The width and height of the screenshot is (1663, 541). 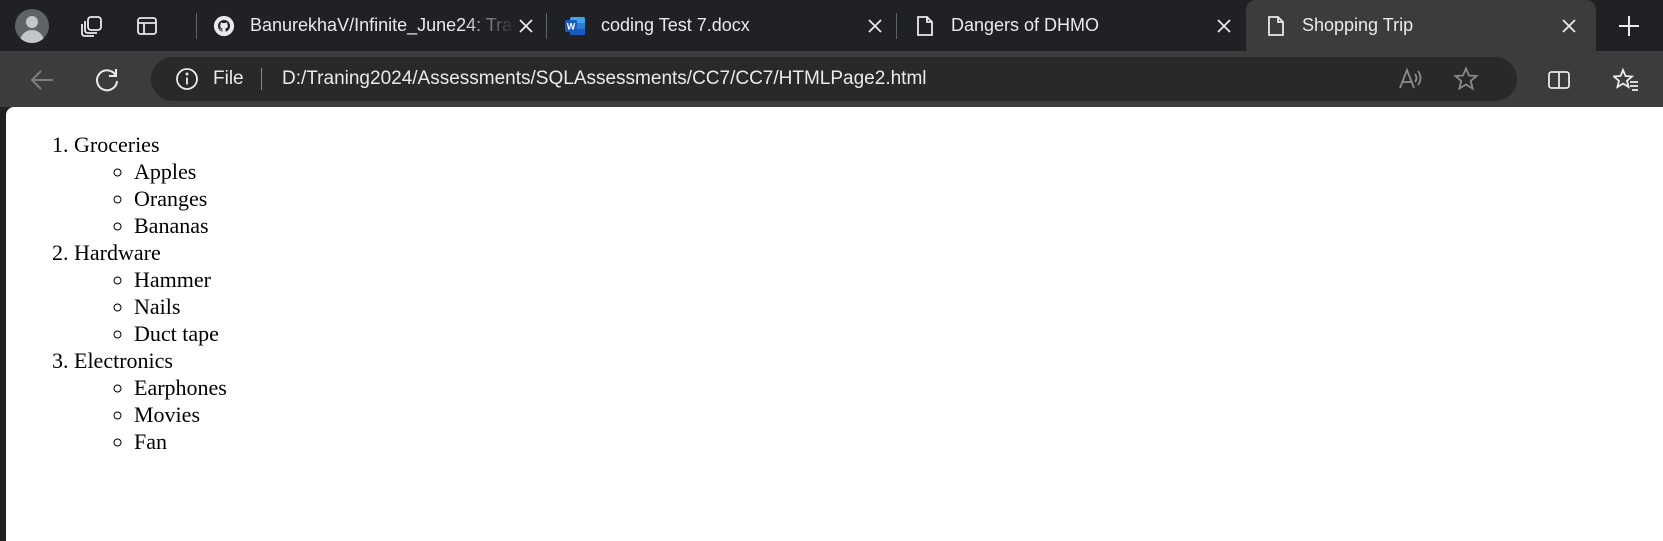 What do you see at coordinates (180, 387) in the screenshot?
I see `list-item: Earphones` at bounding box center [180, 387].